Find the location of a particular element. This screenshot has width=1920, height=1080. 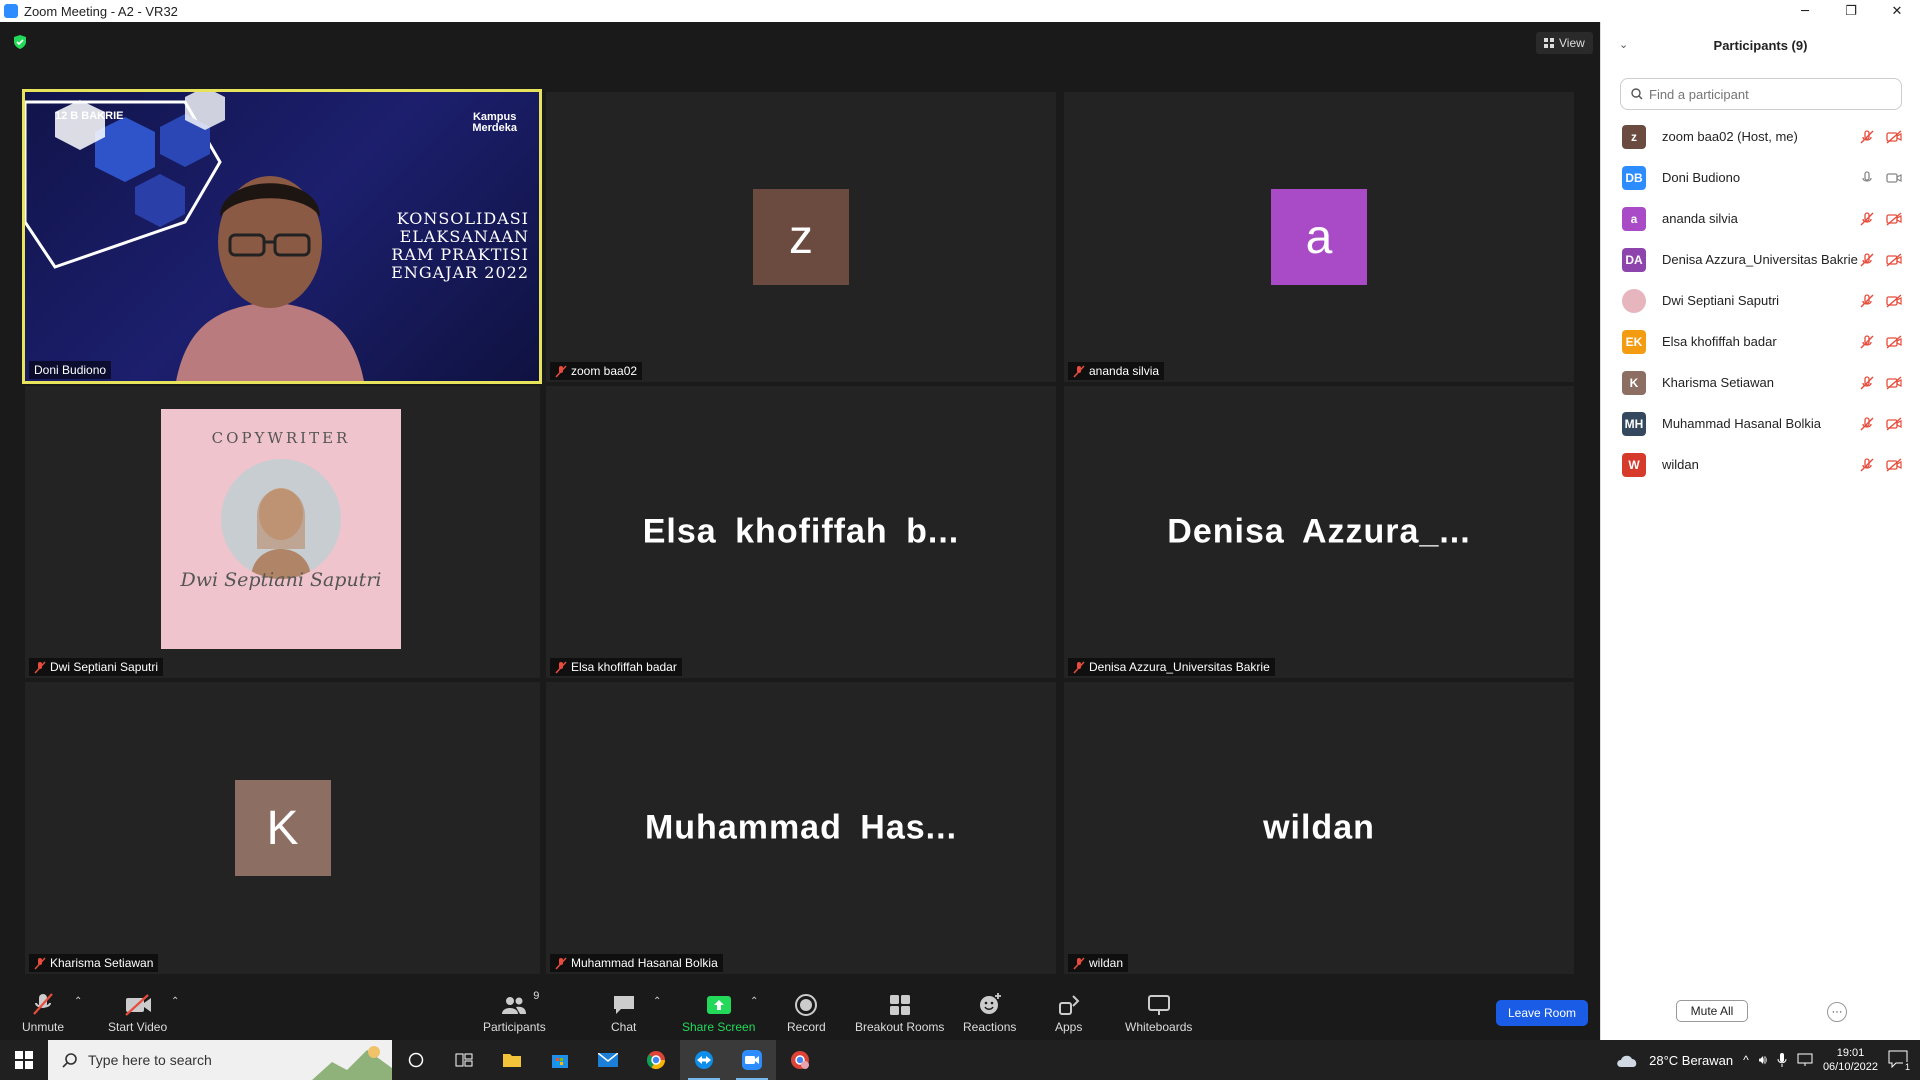

video-tile-ananda-silvia: a ananda silvia is located at coordinates (1319, 237).